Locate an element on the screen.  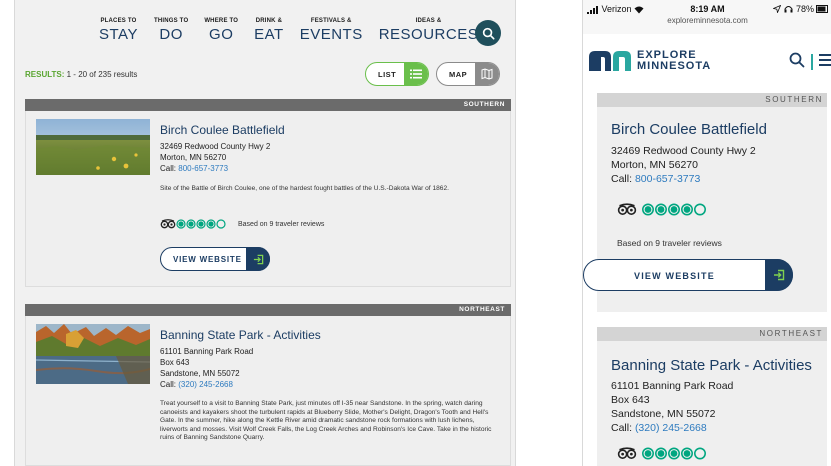
nav-small-label: FESTIVALS & is located at coordinates (331, 21).